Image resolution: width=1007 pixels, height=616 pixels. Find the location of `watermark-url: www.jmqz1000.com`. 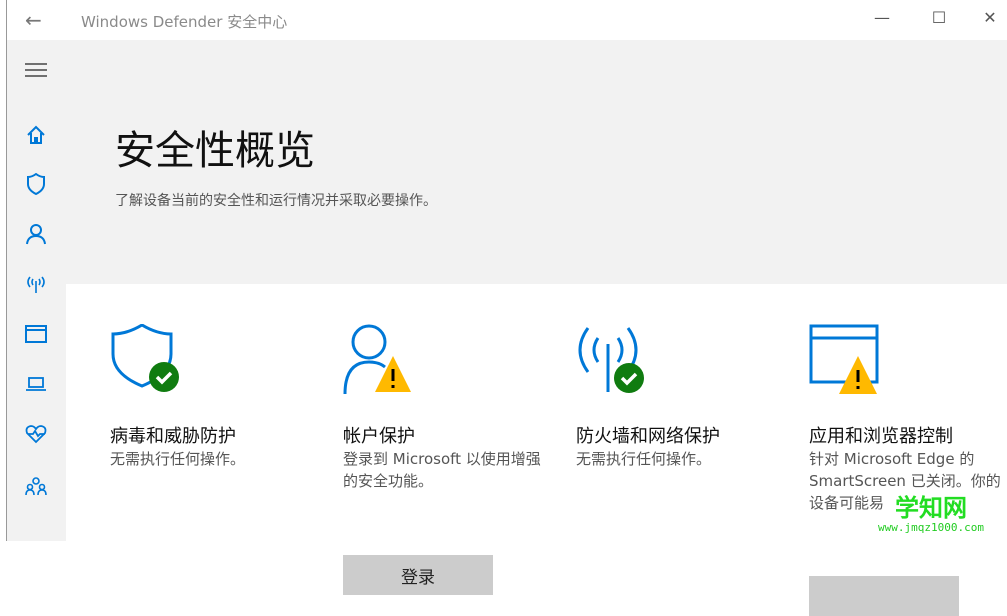

watermark-url: www.jmqz1000.com is located at coordinates (931, 527).